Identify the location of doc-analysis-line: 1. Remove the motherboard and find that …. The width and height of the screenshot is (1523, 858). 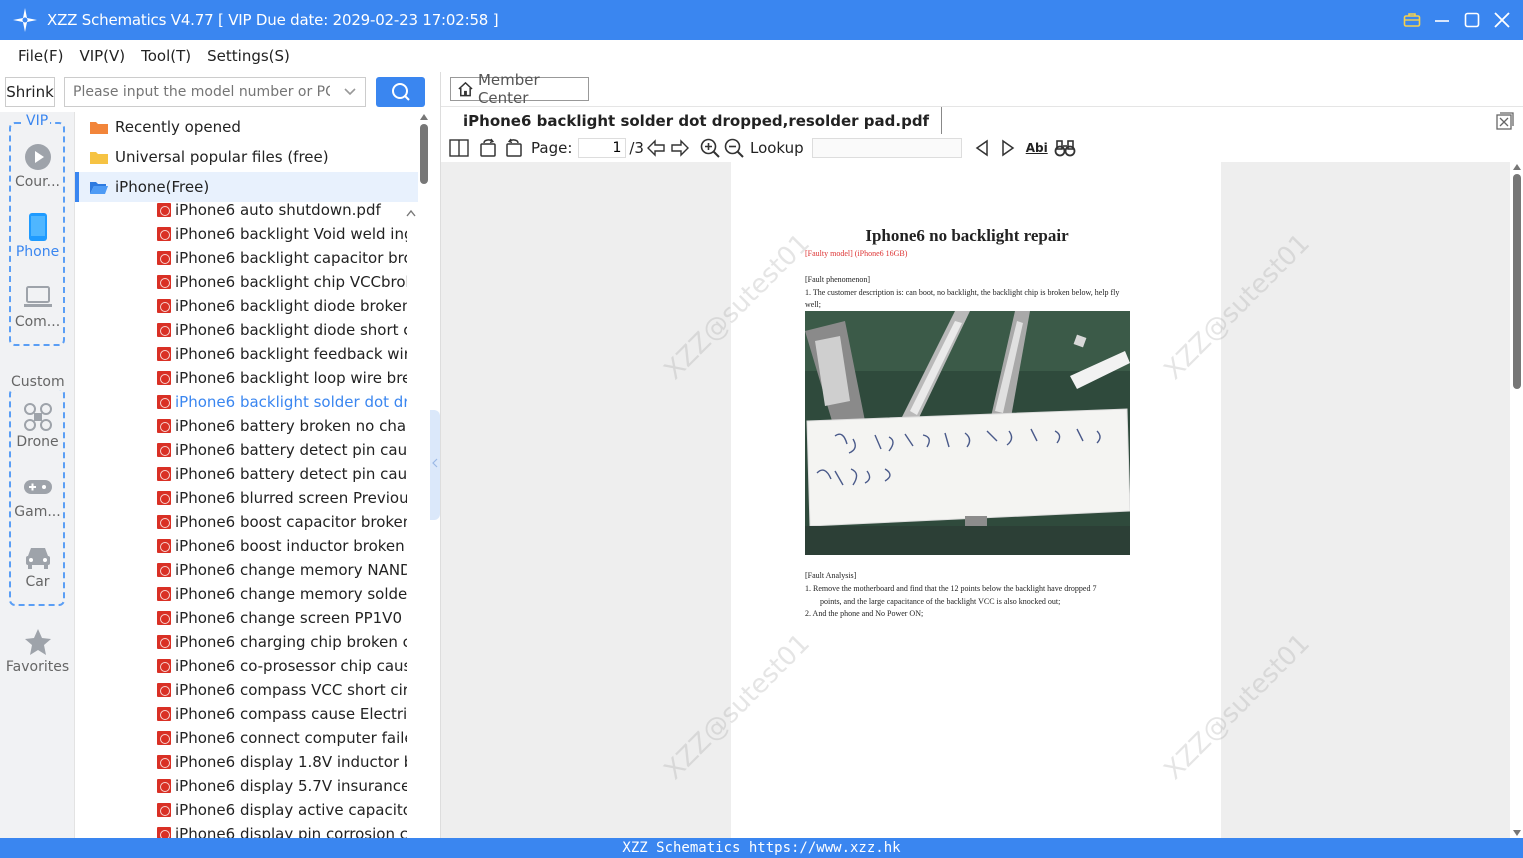
(951, 588).